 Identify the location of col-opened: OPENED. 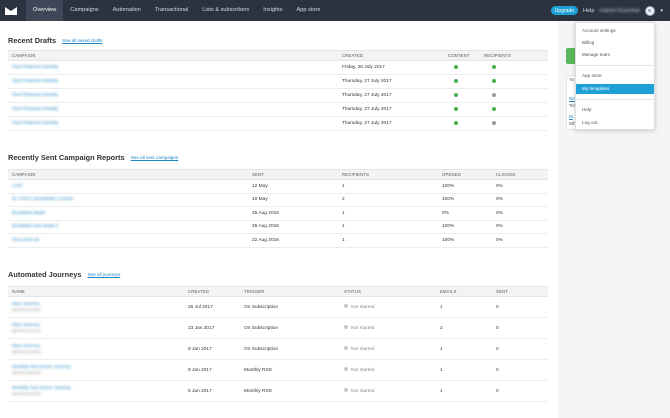
(465, 174).